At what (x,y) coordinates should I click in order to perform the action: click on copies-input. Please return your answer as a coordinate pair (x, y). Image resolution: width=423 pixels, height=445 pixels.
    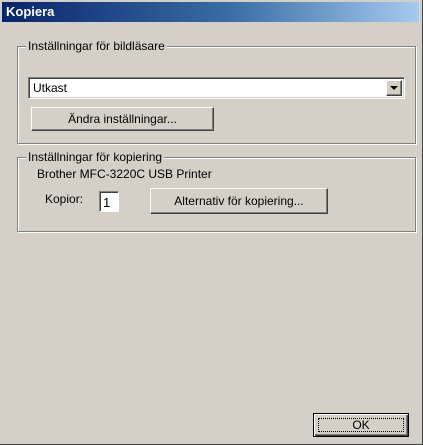
    Looking at the image, I should click on (109, 201).